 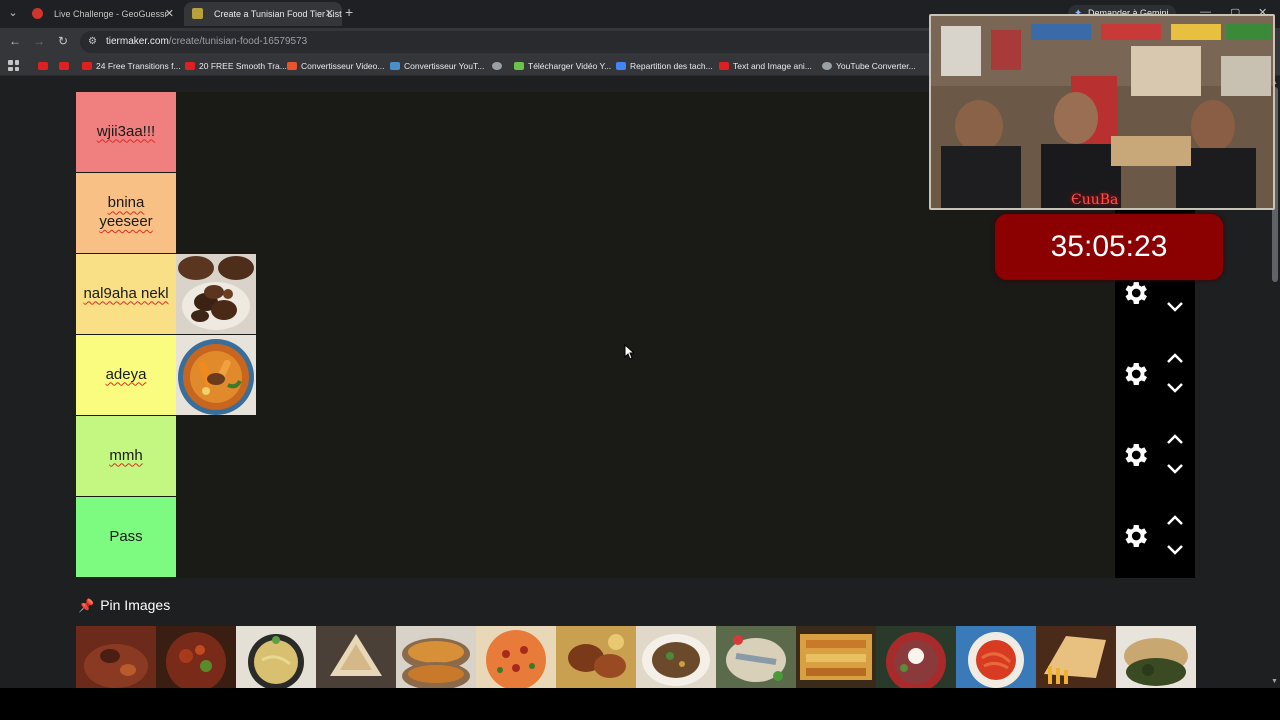 What do you see at coordinates (137, 41) in the screenshot?
I see `url-domain: tiermaker.com` at bounding box center [137, 41].